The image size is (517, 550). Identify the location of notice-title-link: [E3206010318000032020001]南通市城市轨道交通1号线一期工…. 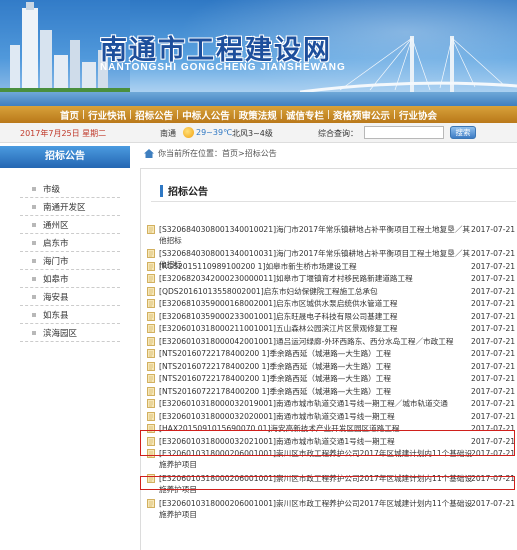
(318, 416).